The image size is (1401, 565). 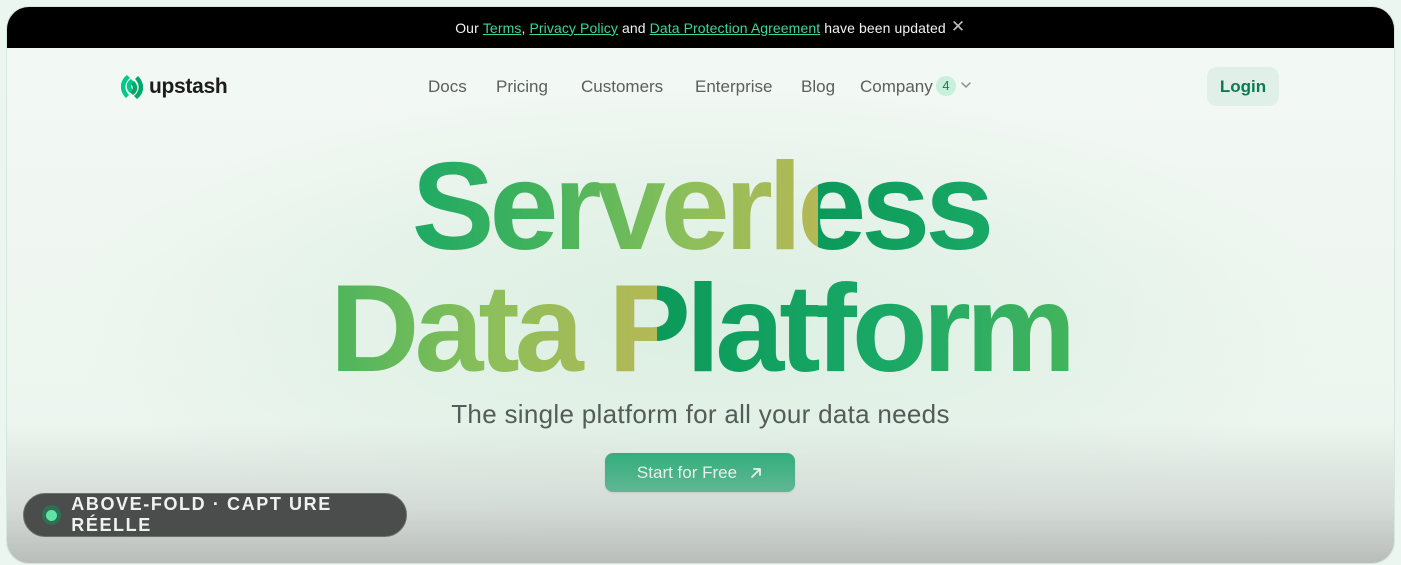 I want to click on announcement-prefix: Our, so click(x=469, y=27).